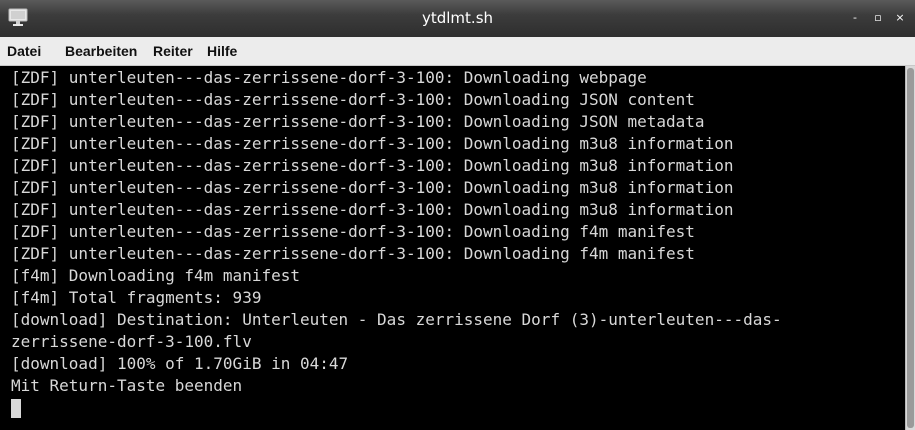  What do you see at coordinates (878, 18) in the screenshot?
I see `maximize-button: ▫` at bounding box center [878, 18].